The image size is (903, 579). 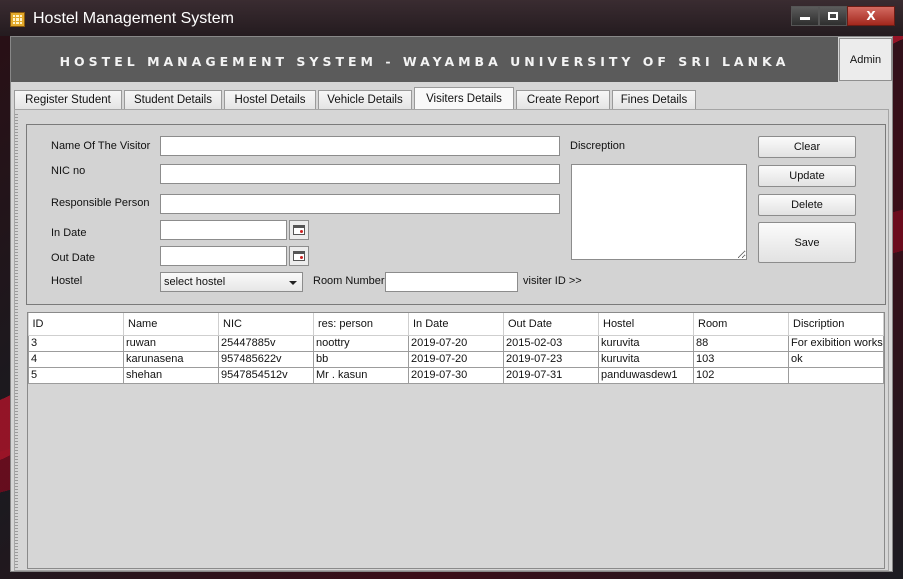 What do you see at coordinates (741, 343) in the screenshot?
I see `table-cell: 88` at bounding box center [741, 343].